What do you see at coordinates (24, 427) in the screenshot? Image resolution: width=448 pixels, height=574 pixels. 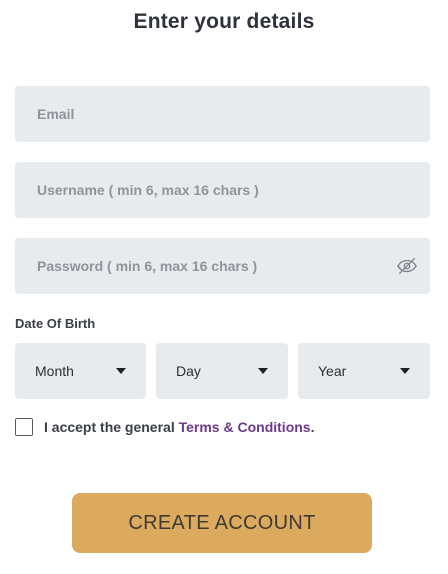 I see `terms-checkbox` at bounding box center [24, 427].